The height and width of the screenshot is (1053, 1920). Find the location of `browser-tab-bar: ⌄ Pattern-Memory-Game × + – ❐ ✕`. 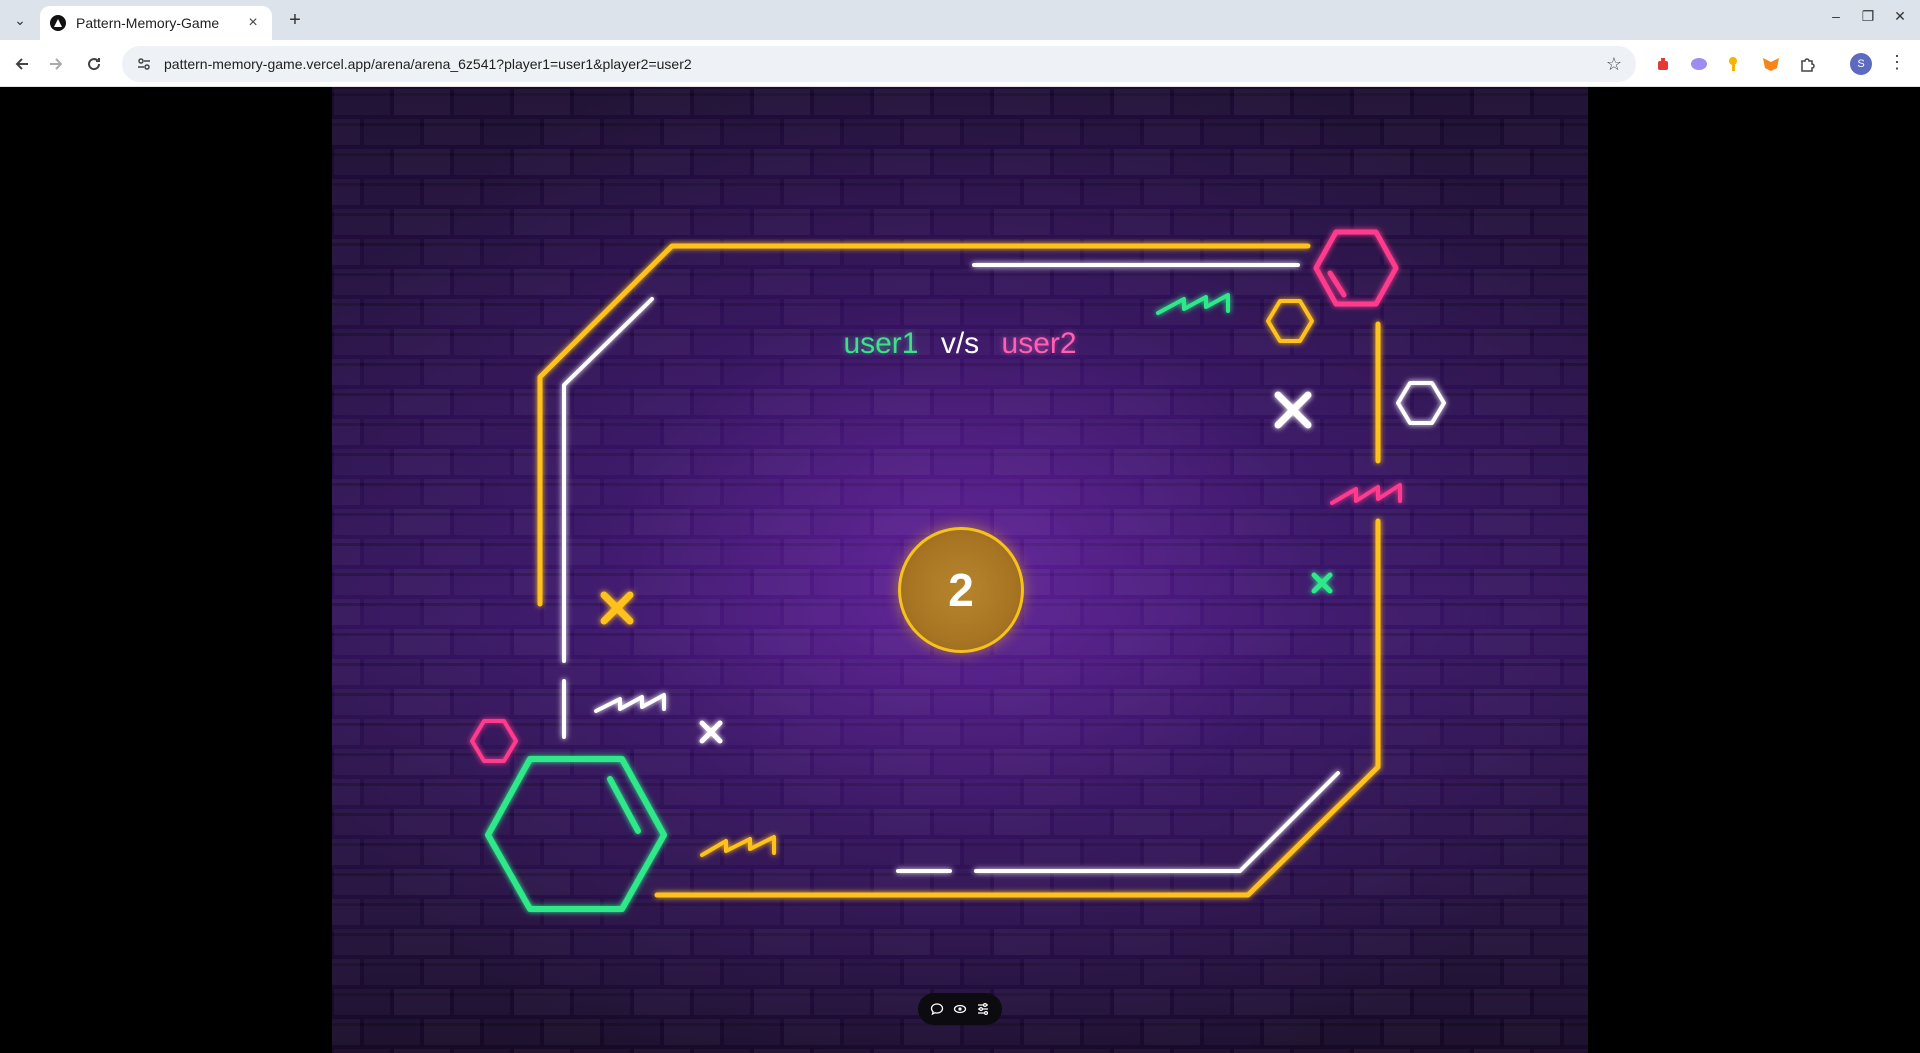

browser-tab-bar: ⌄ Pattern-Memory-Game × + – ❐ ✕ is located at coordinates (960, 20).